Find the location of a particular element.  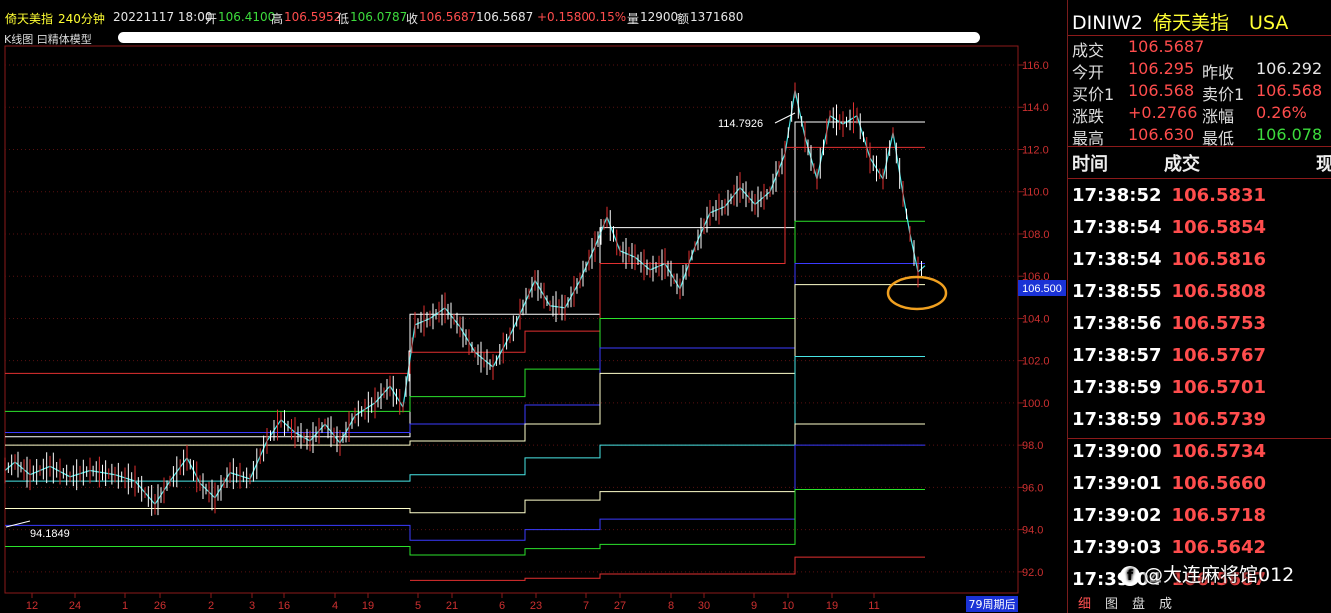

panel-title: DINIW2 倚天美指 USA is located at coordinates (1180, 21).